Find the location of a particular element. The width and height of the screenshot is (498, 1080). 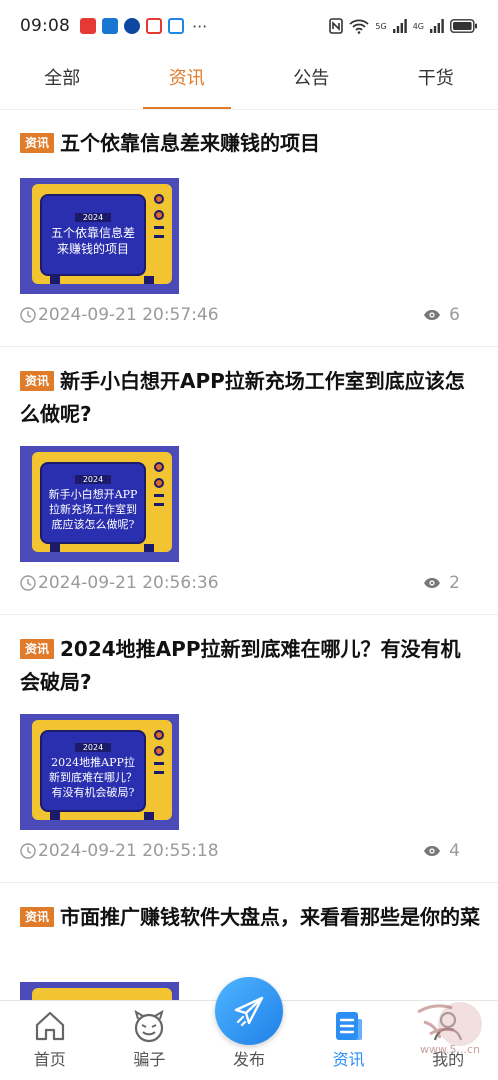

tv-illustration: 2024 2024地推APP拉新到底难在哪儿？有没有机会破局? is located at coordinates (102, 770).